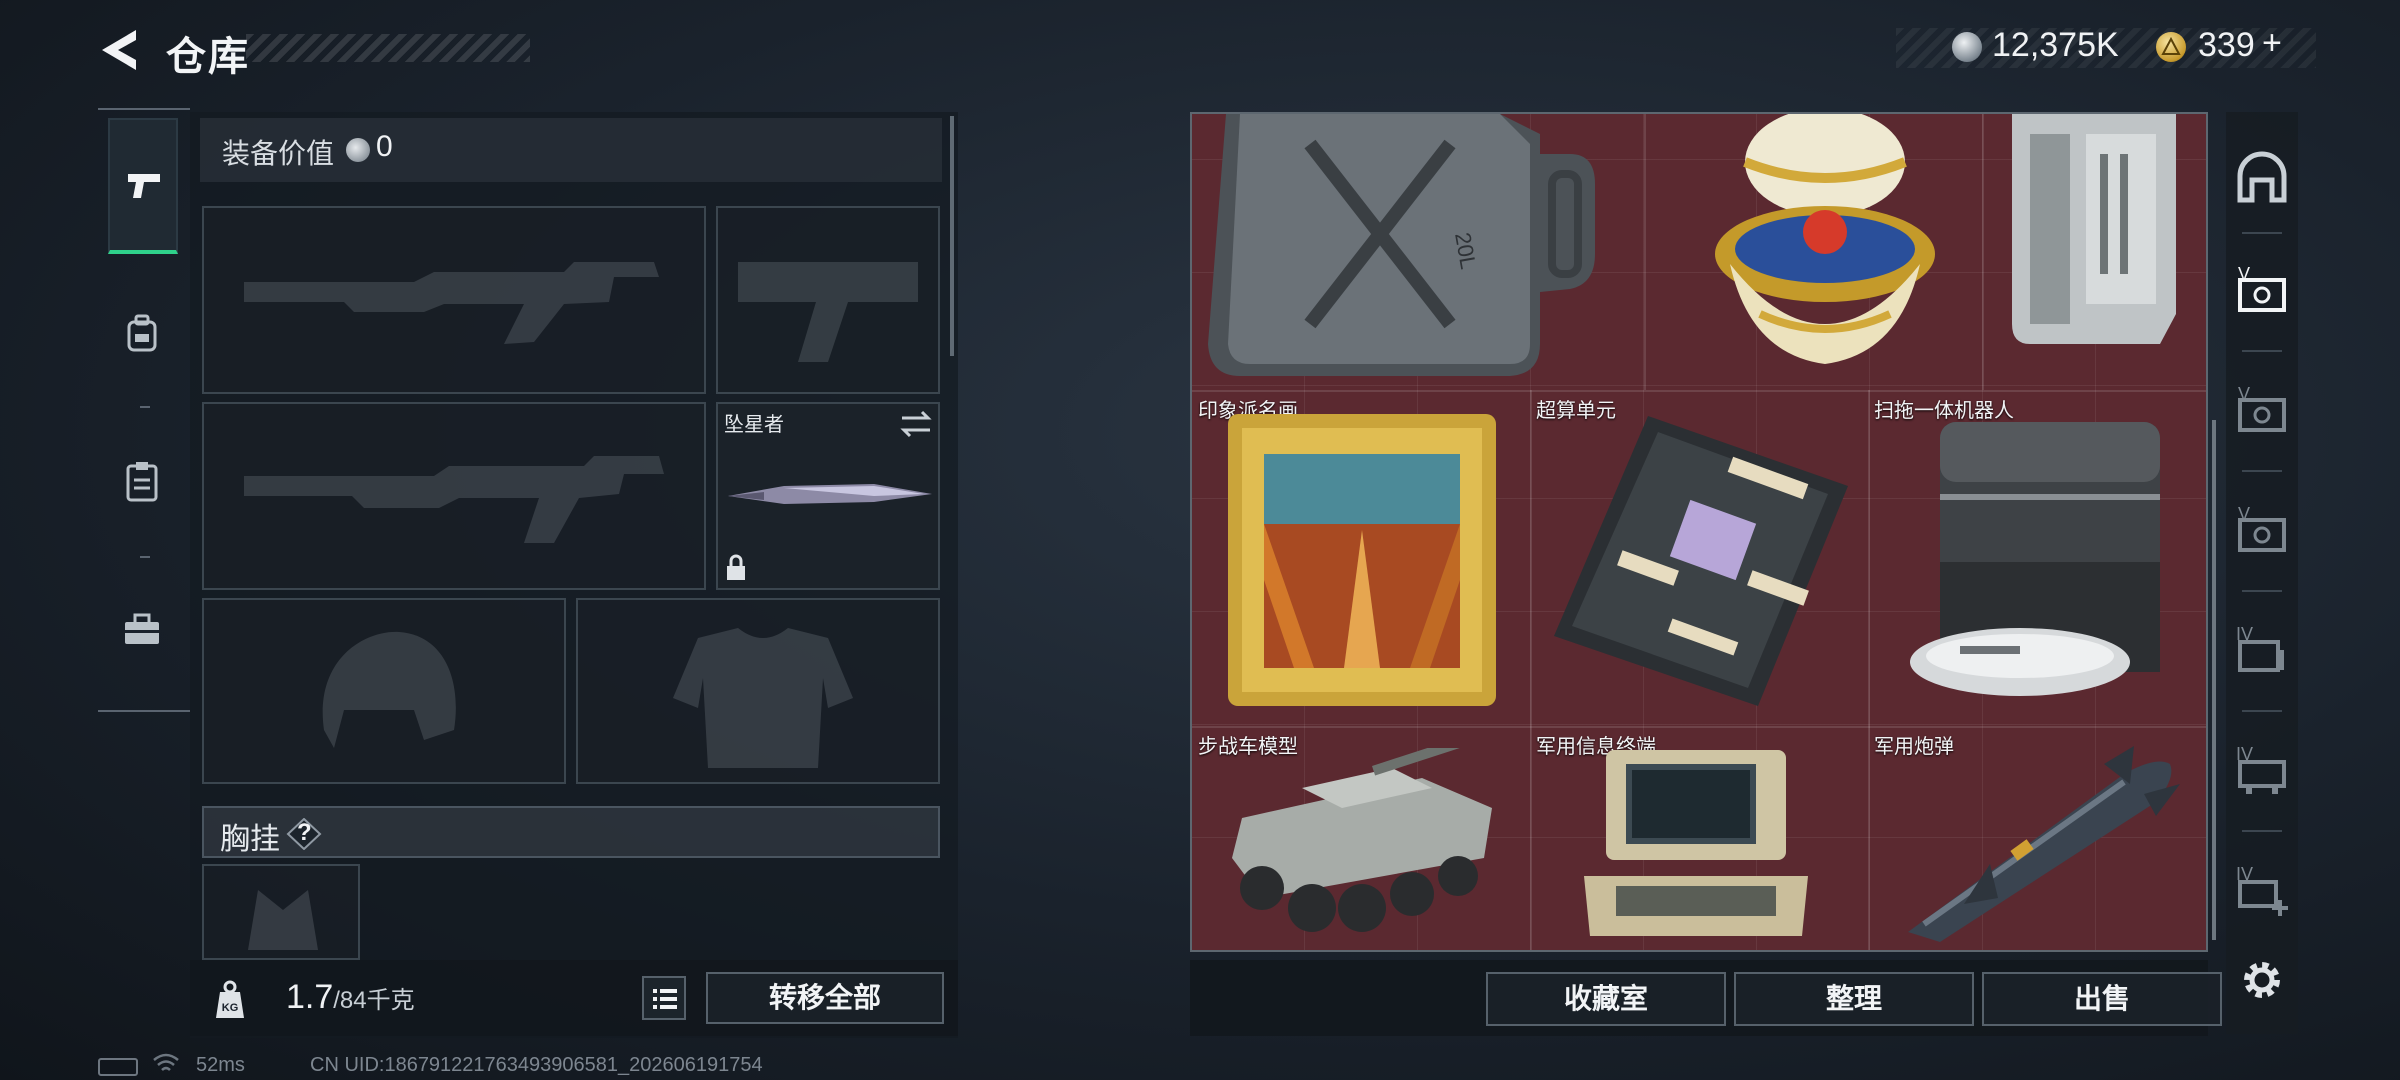 This screenshot has width=2400, height=1080. What do you see at coordinates (754, 425) in the screenshot?
I see `melee-item-name: 坠星者` at bounding box center [754, 425].